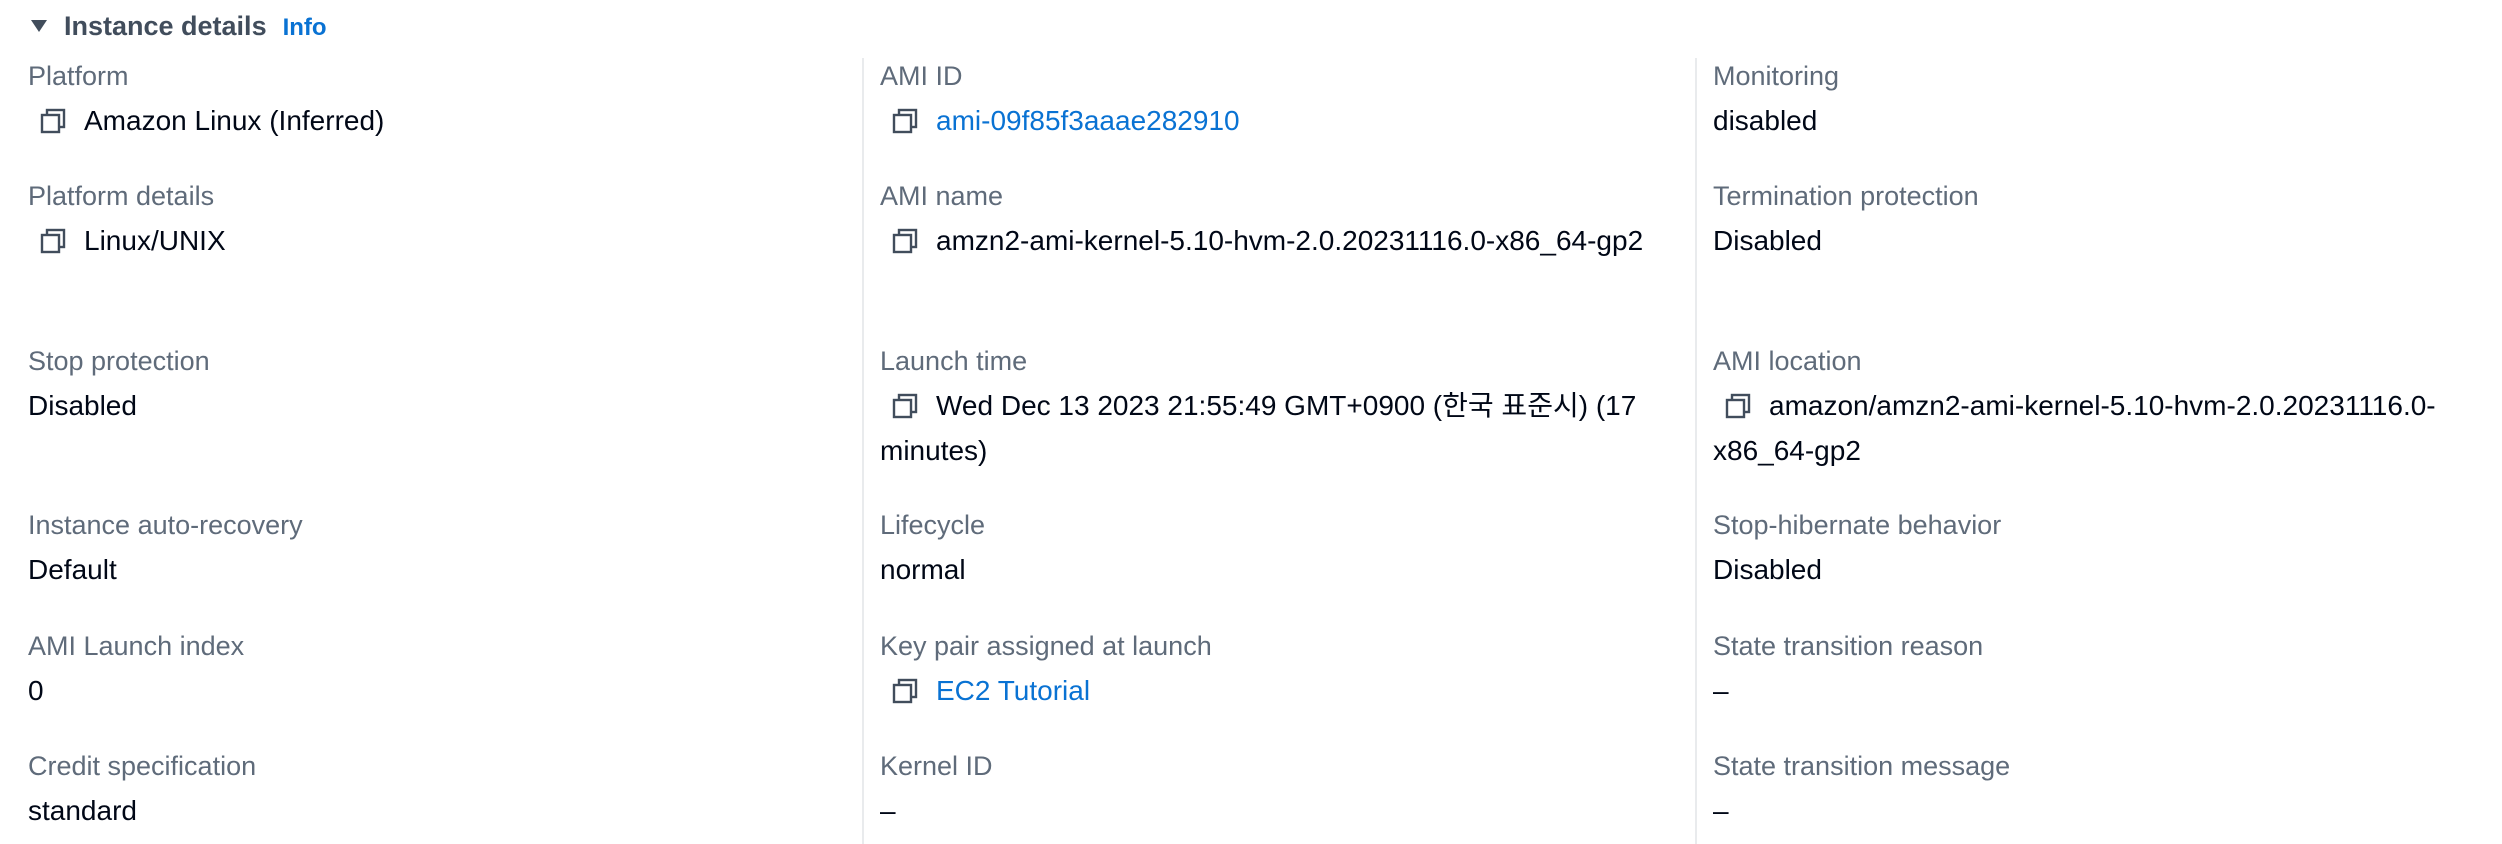 The width and height of the screenshot is (2502, 844). What do you see at coordinates (78, 76) in the screenshot?
I see `field-label: Platform` at bounding box center [78, 76].